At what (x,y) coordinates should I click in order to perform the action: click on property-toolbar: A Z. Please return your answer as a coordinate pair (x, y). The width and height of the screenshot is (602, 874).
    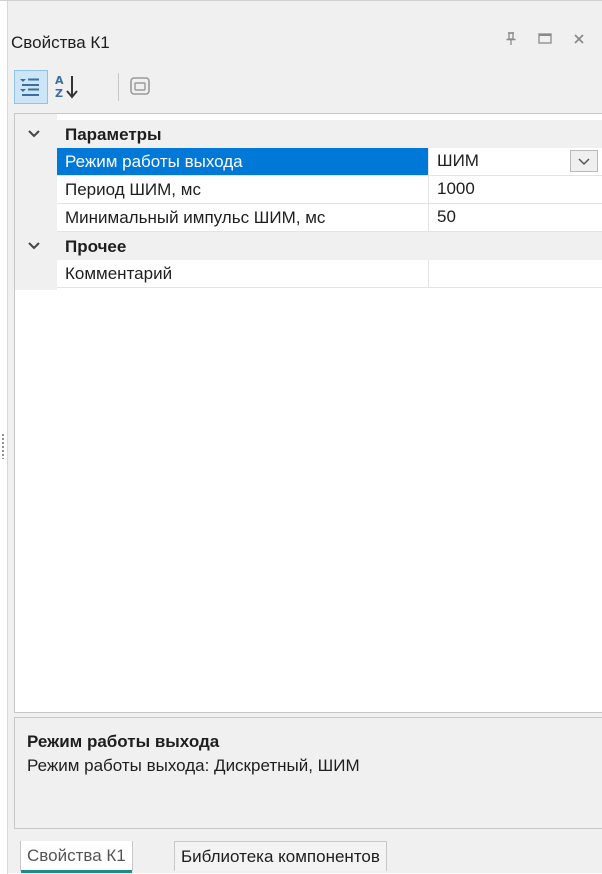
    Looking at the image, I should click on (305, 88).